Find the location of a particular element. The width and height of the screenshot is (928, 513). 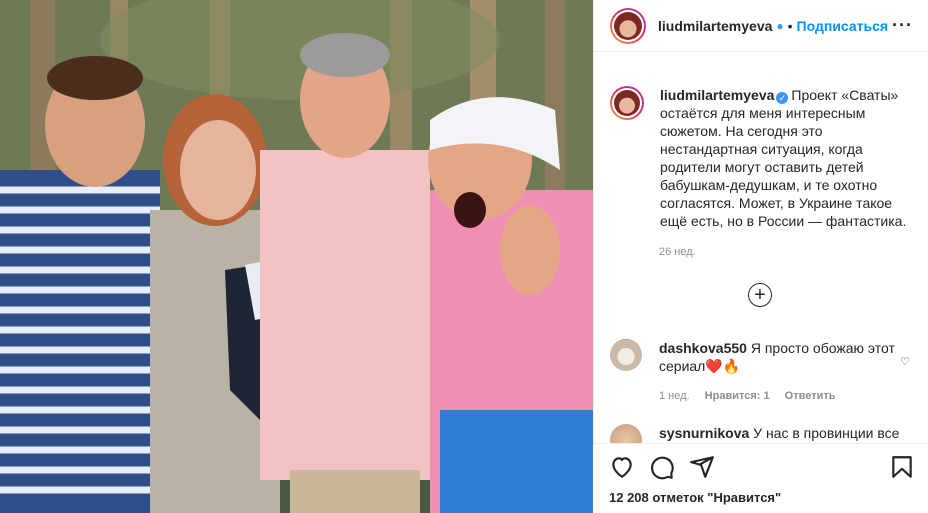

comment-time: 1 нед. is located at coordinates (674, 396).